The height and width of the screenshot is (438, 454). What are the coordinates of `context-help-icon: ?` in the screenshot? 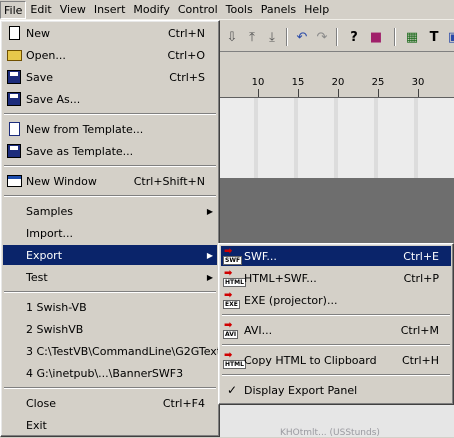 It's located at (354, 37).